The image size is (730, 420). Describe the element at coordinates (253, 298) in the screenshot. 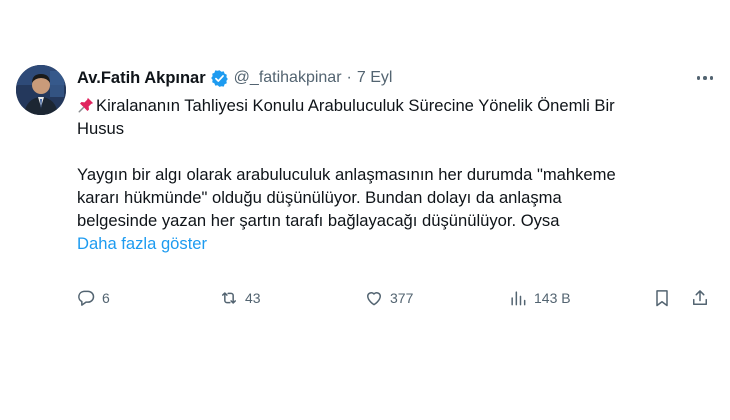

I see `retweet-count: 43` at that location.